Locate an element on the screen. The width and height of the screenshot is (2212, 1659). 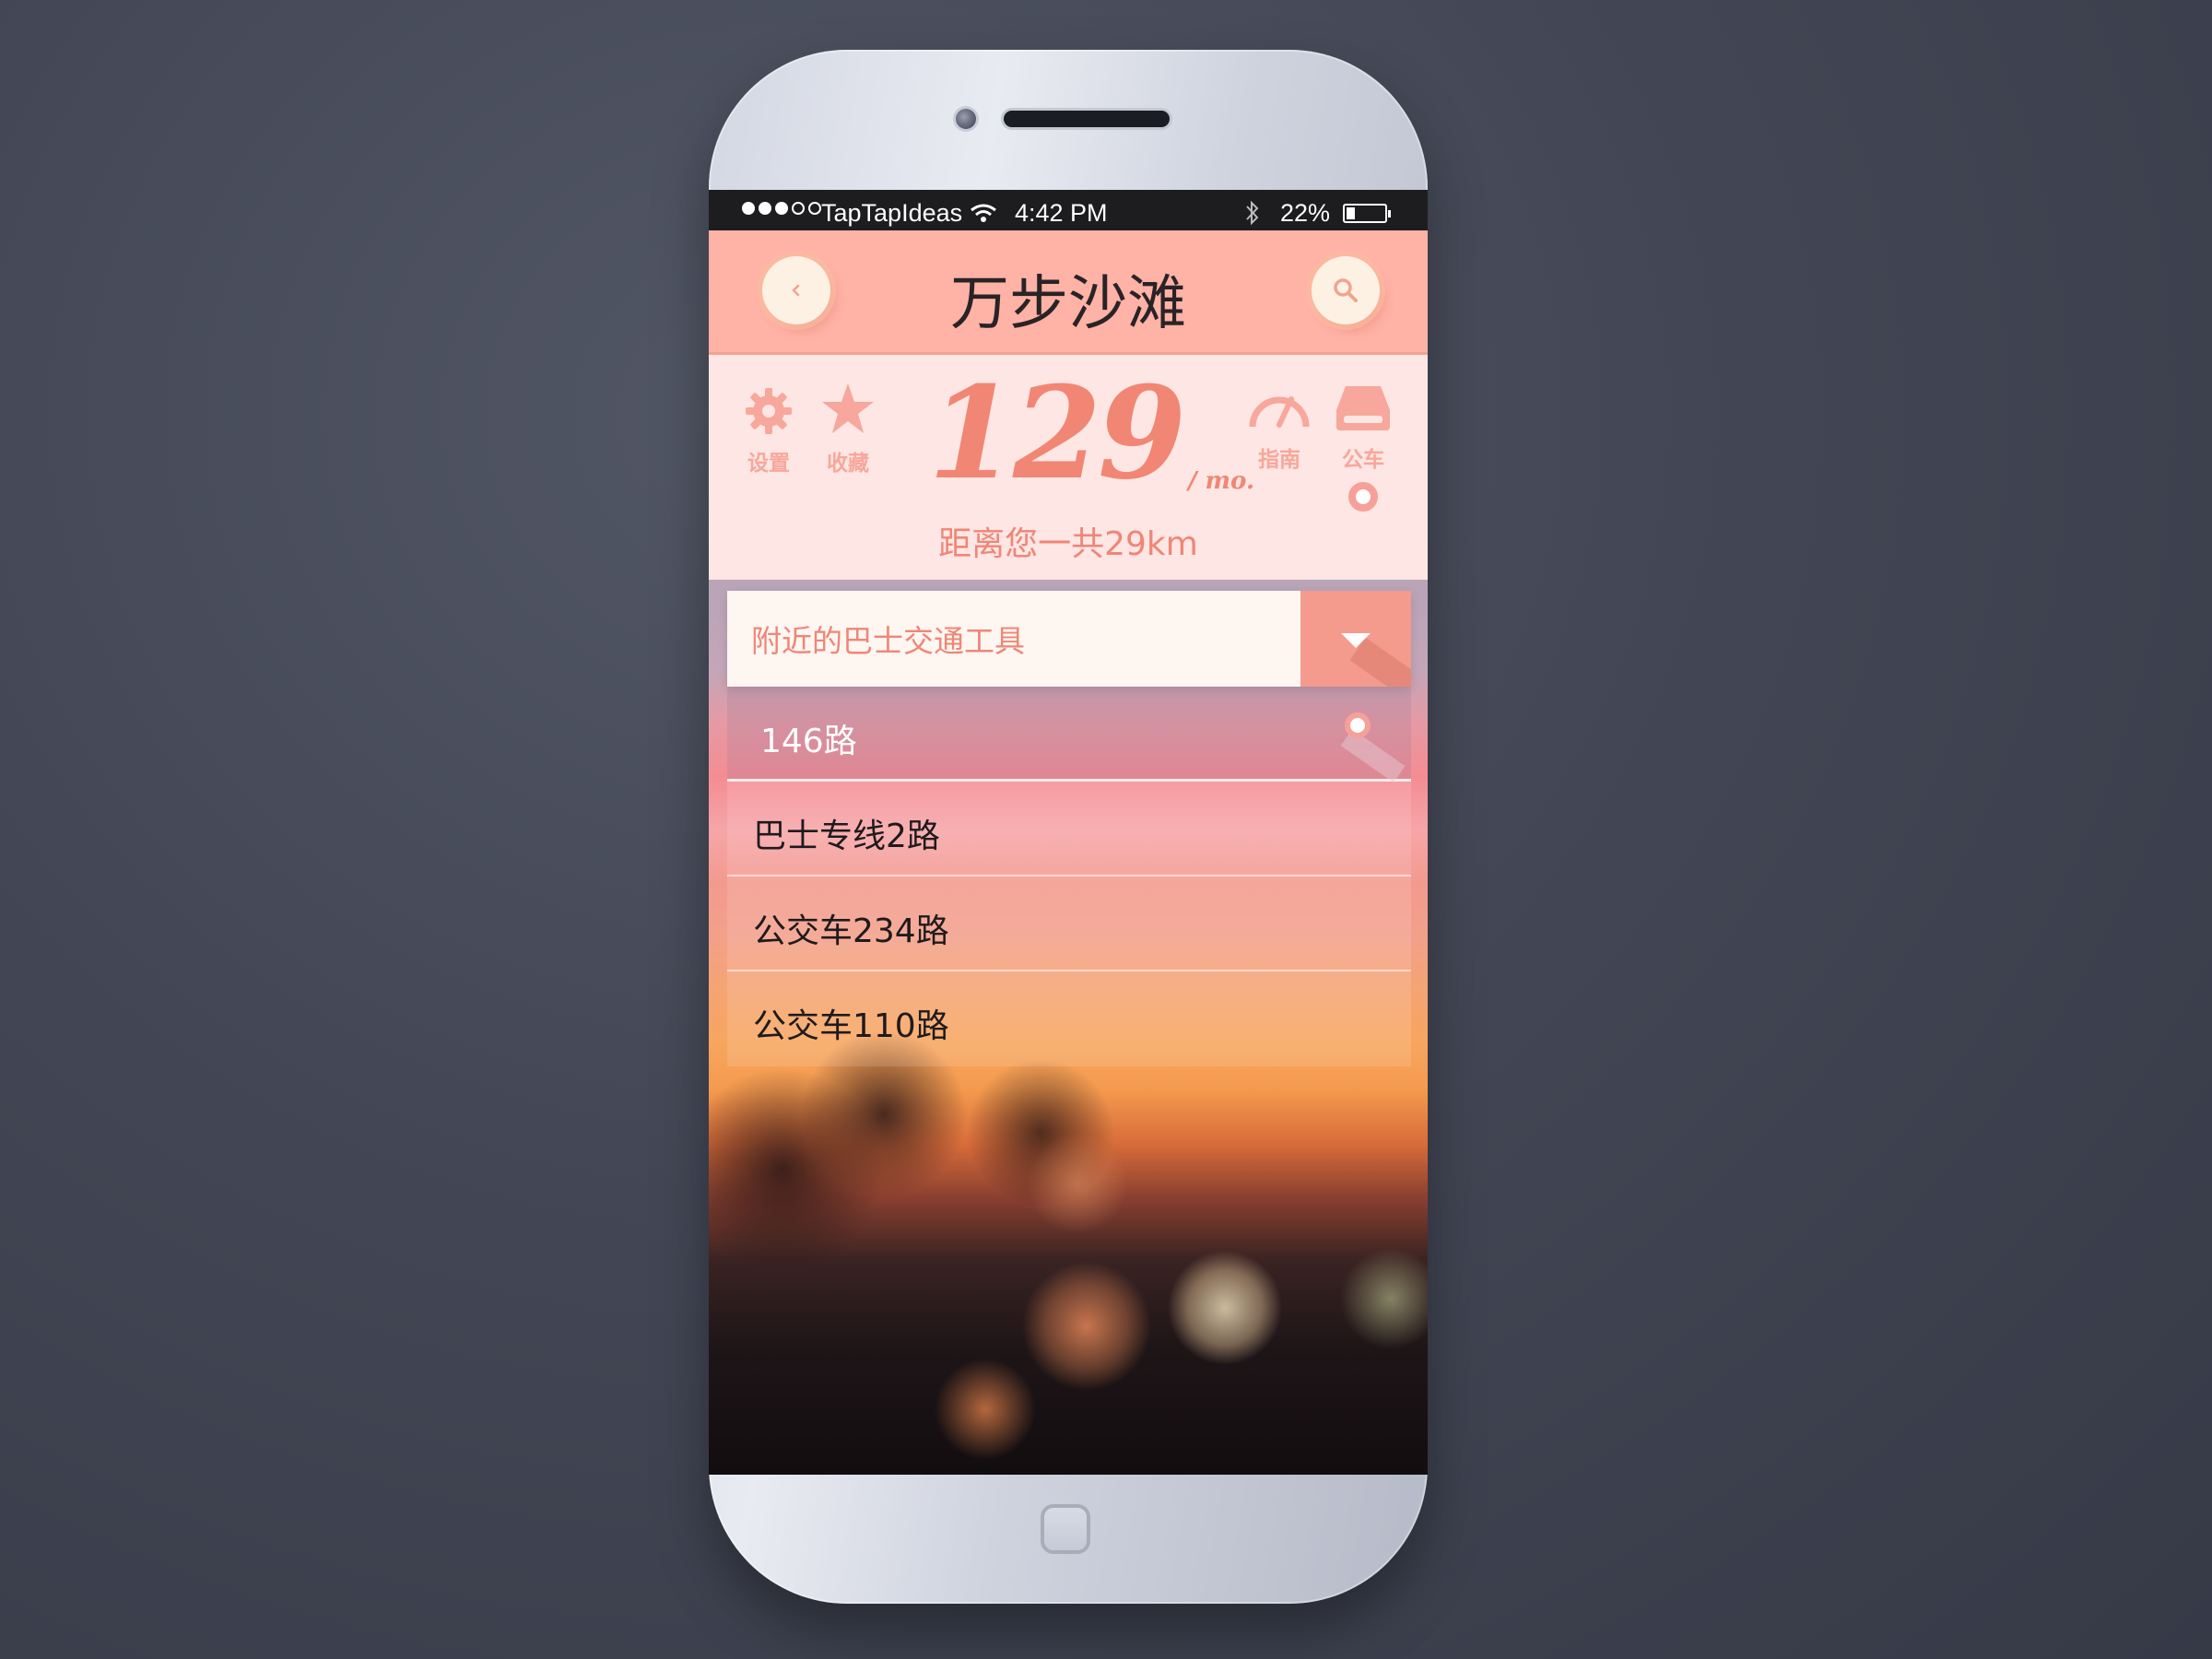
guide-label: 指南 is located at coordinates (1279, 460).